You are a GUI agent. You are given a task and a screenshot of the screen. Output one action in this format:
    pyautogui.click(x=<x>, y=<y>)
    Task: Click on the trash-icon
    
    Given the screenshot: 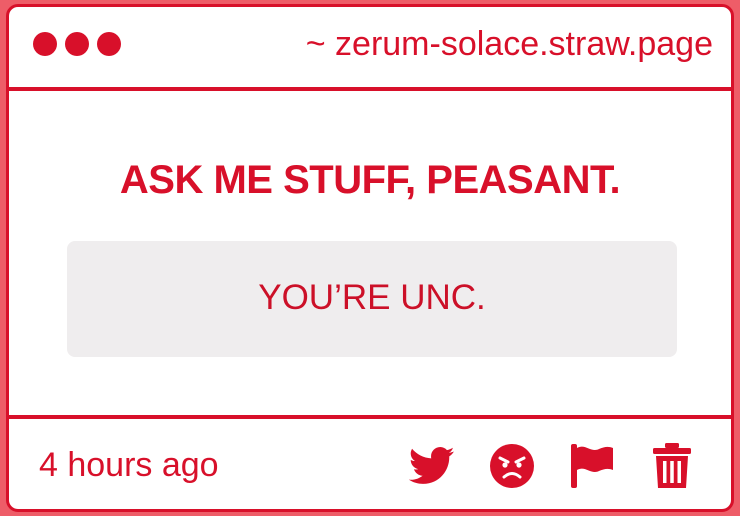 What is the action you would take?
    pyautogui.click(x=672, y=465)
    